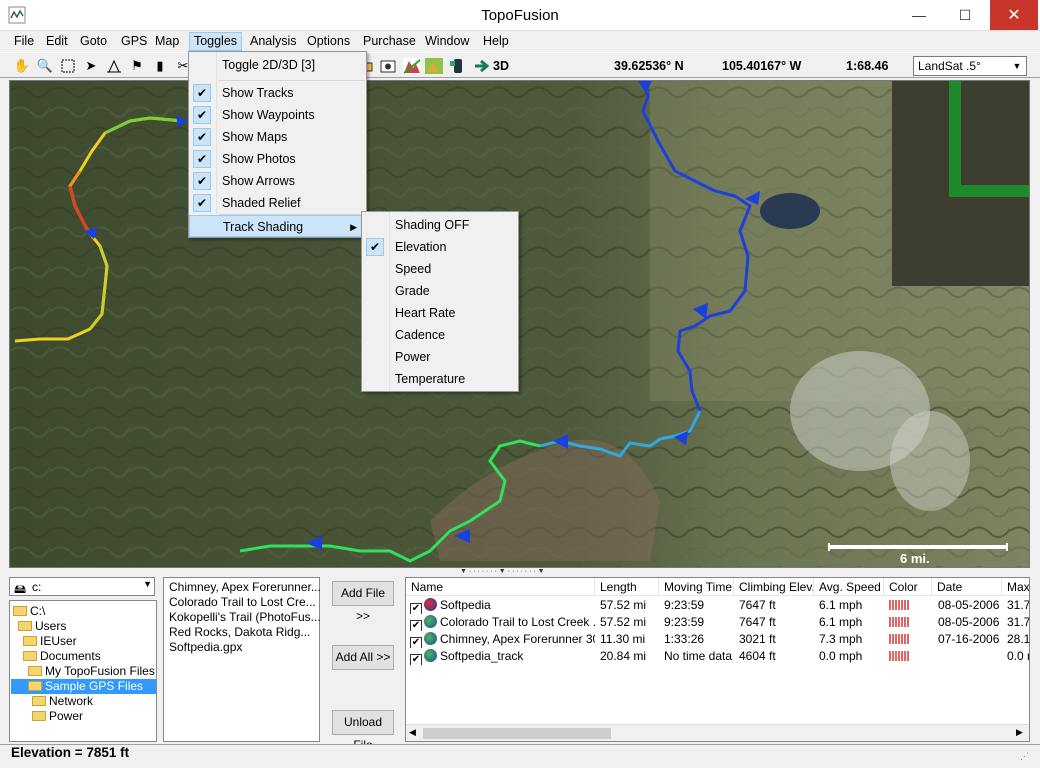 The width and height of the screenshot is (1040, 768). I want to click on menu-toggles: Toggles, so click(215, 41).